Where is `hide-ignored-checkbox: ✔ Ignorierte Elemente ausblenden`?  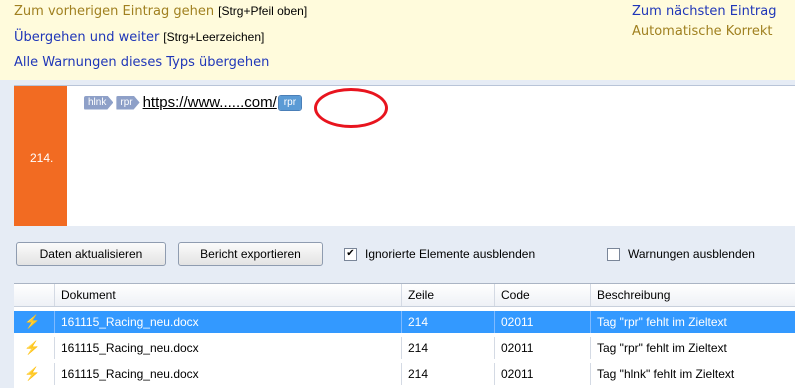
hide-ignored-checkbox: ✔ Ignorierte Elemente ausblenden is located at coordinates (439, 254).